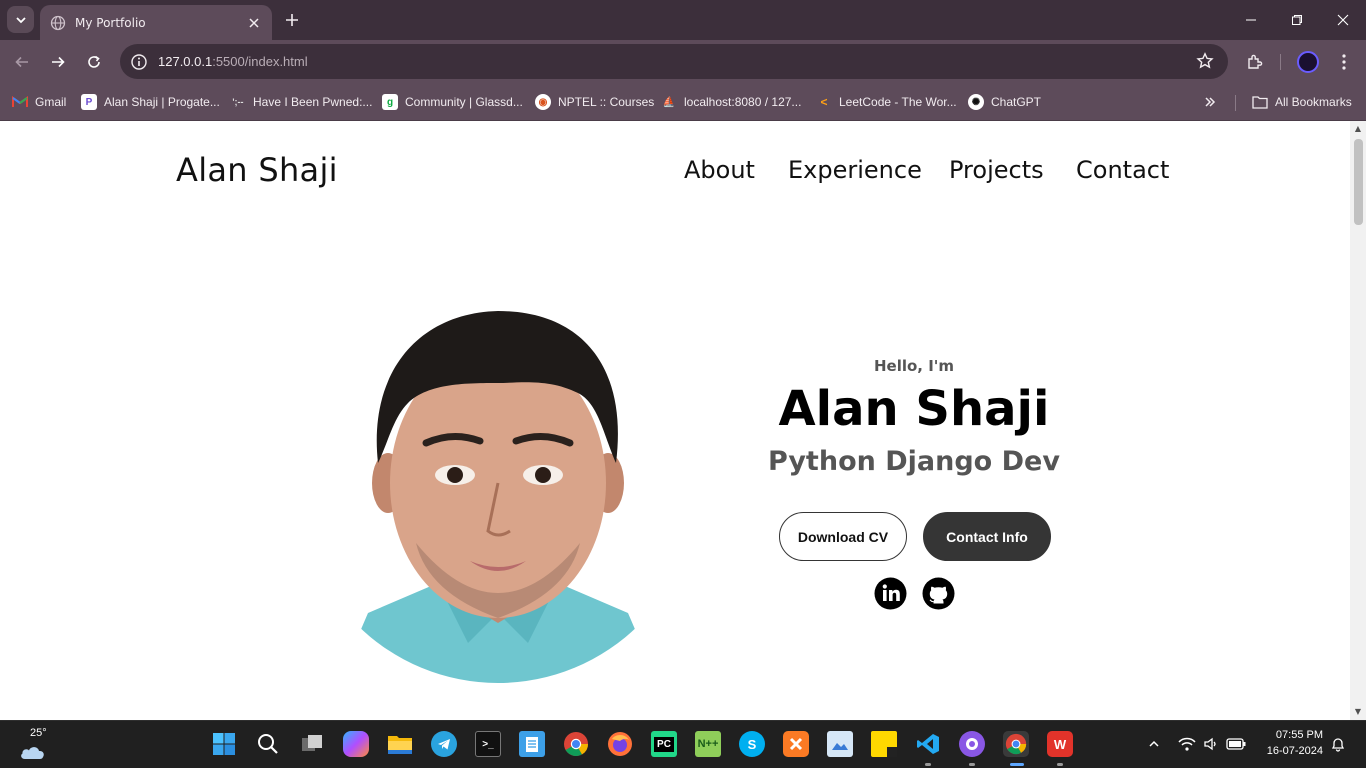  What do you see at coordinates (58, 23) in the screenshot?
I see `globe-icon` at bounding box center [58, 23].